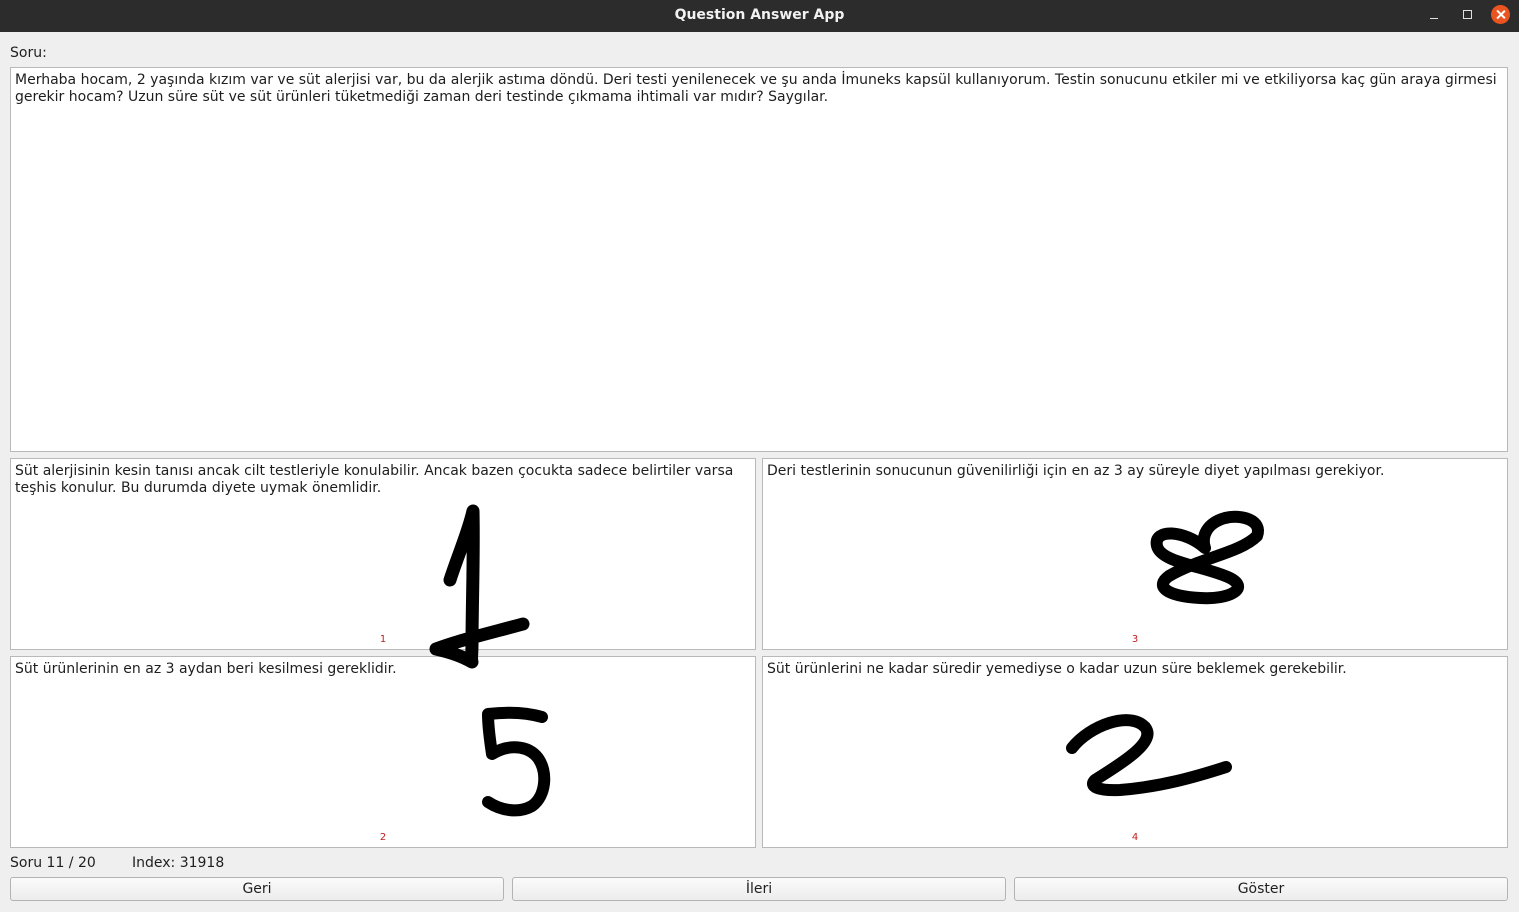 This screenshot has width=1519, height=912. What do you see at coordinates (383, 837) in the screenshot?
I see `answer-number: 2` at bounding box center [383, 837].